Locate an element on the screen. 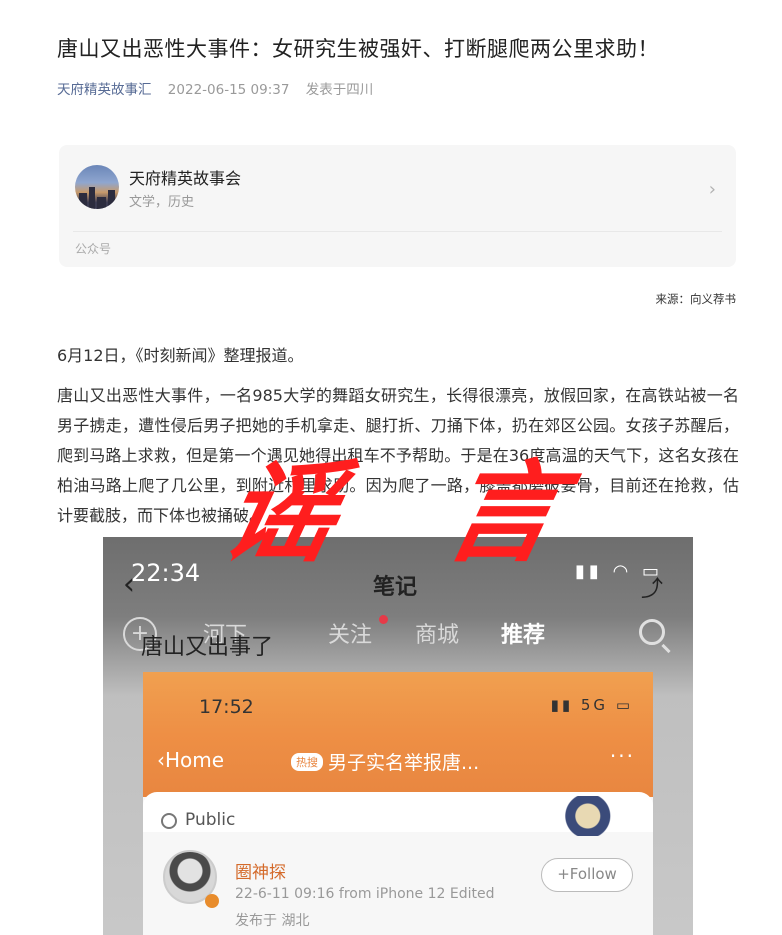  inner-header is located at coordinates (398, 734).